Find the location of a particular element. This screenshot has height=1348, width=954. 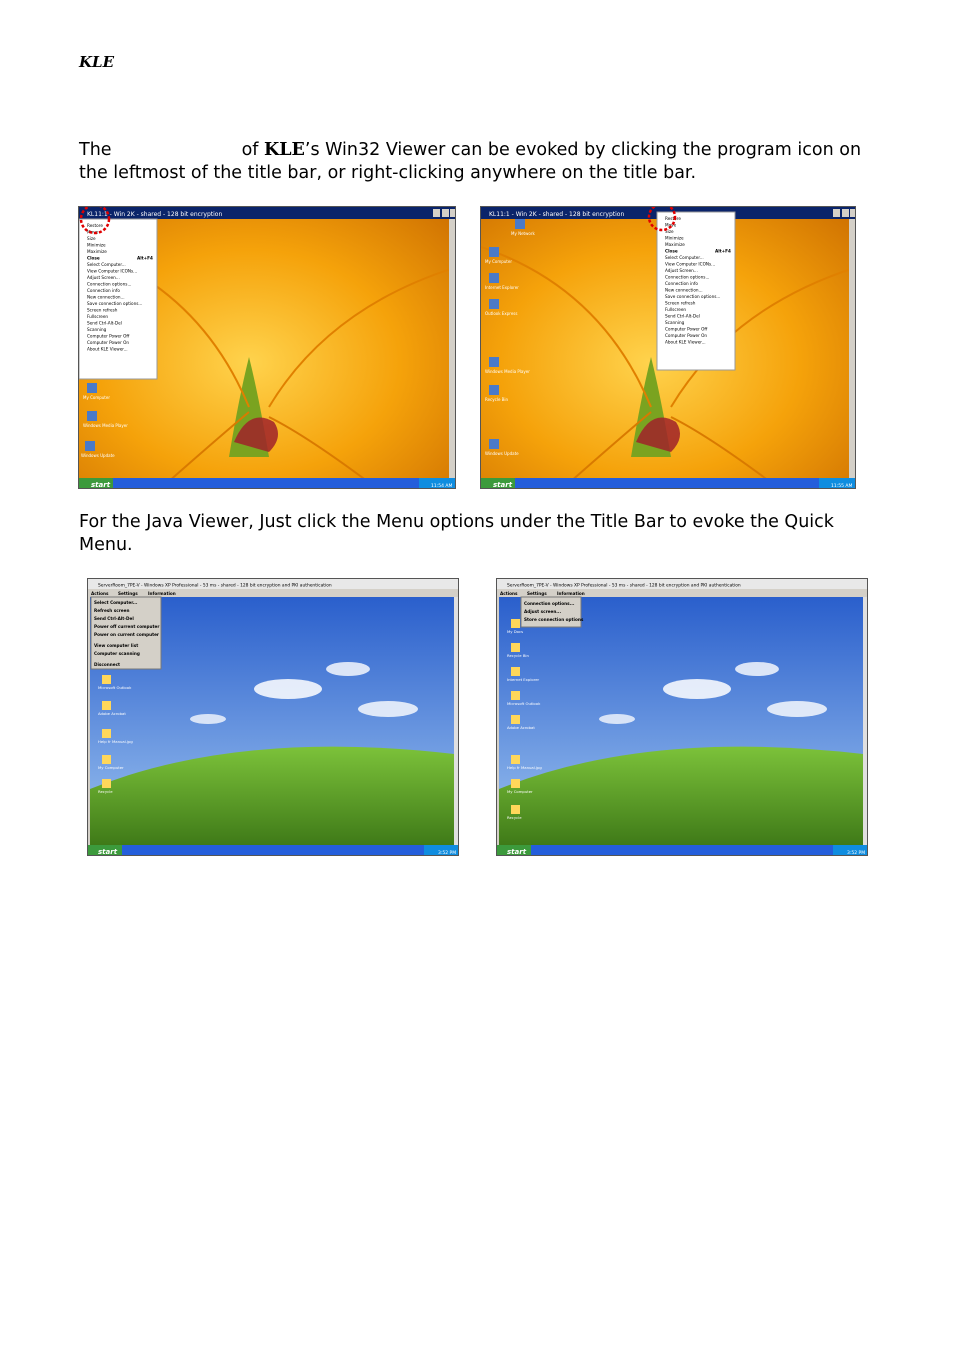

menu-item: Disconnect is located at coordinates (107, 664).